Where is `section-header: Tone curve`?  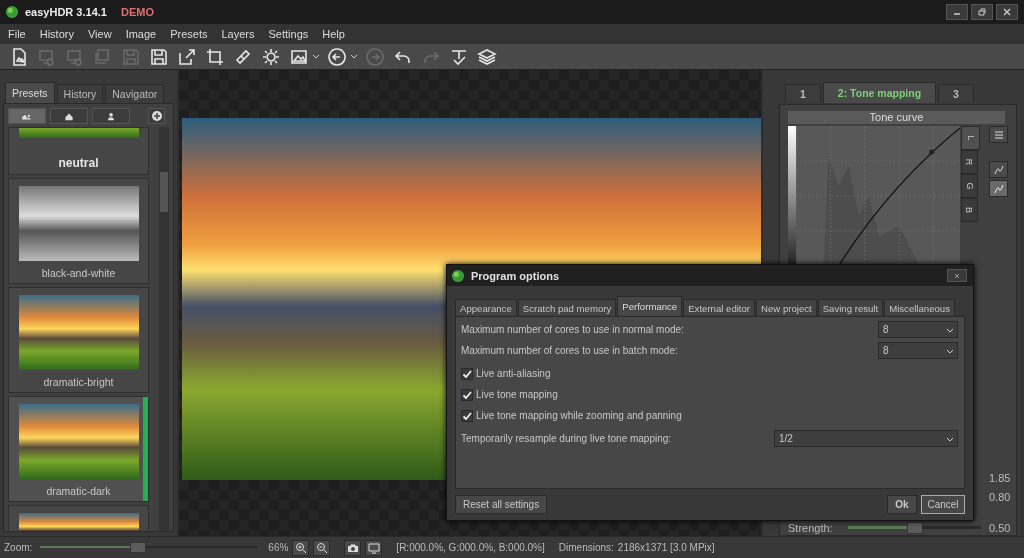
section-header: Tone curve is located at coordinates (896, 117).